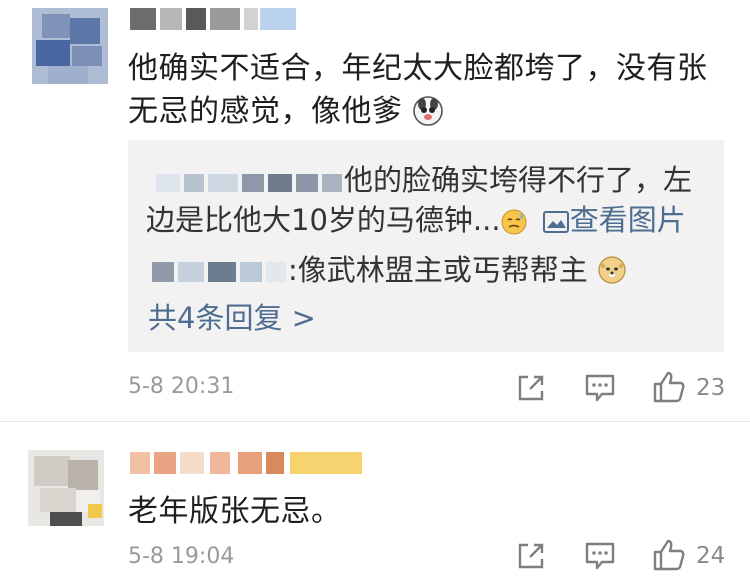 Image resolution: width=750 pixels, height=581 pixels. I want to click on reply-text: :像武林盟主或丐帮帮主, so click(457, 272).